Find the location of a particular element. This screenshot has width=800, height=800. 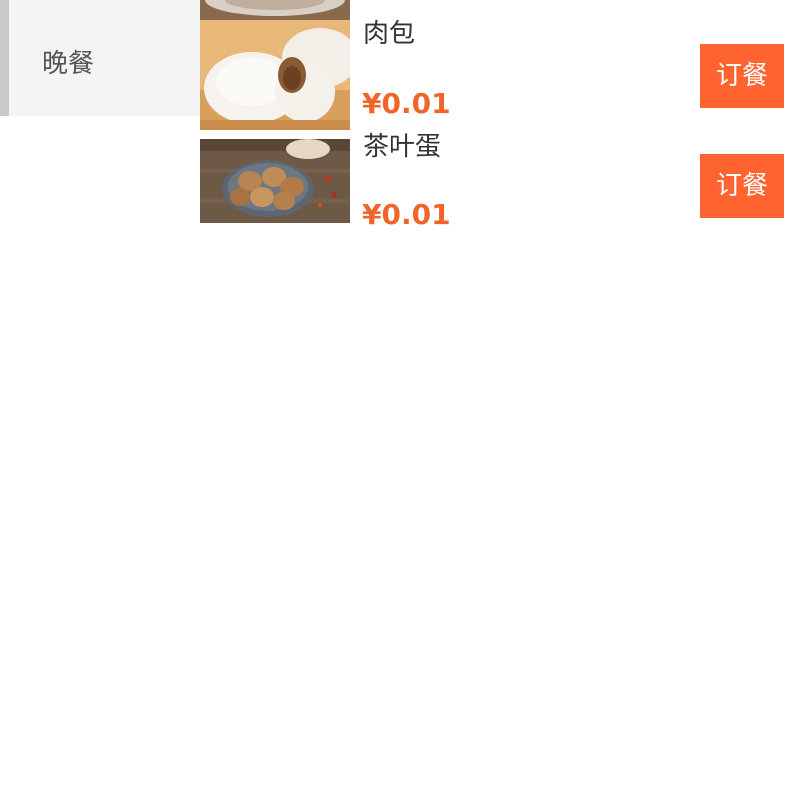

selected-indicator is located at coordinates (4, 58).